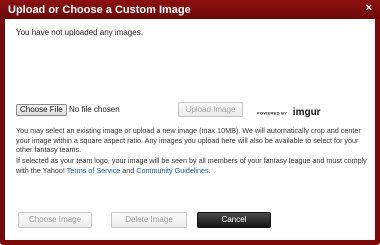  What do you see at coordinates (94, 170) in the screenshot?
I see `terms-of-service-link: Terms of Service` at bounding box center [94, 170].